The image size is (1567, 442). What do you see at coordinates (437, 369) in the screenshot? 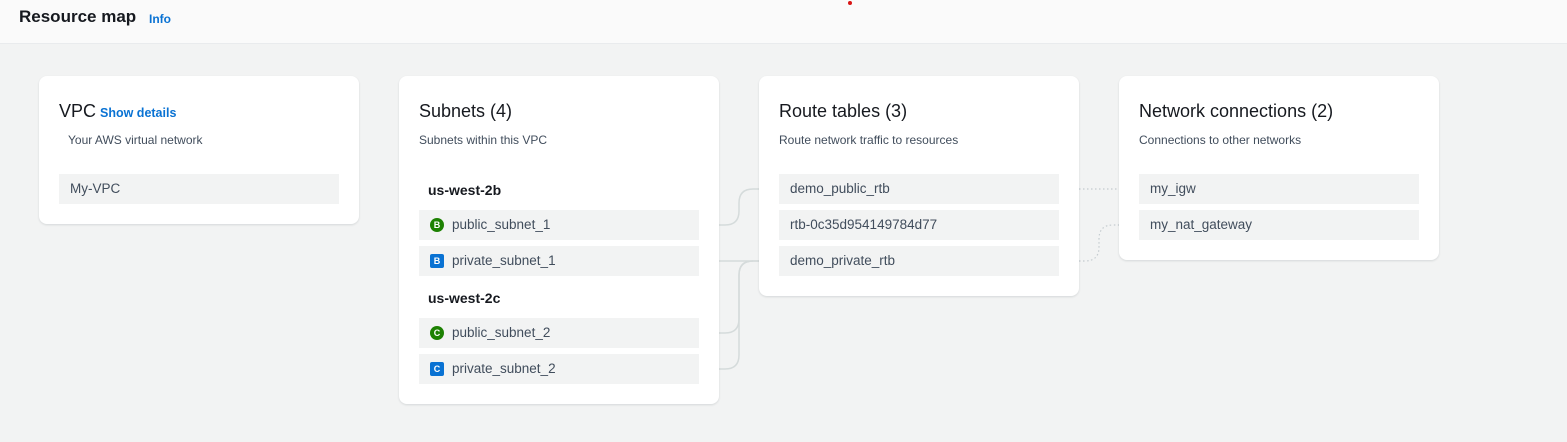
I see `private-subnet-badge-icon: C` at bounding box center [437, 369].